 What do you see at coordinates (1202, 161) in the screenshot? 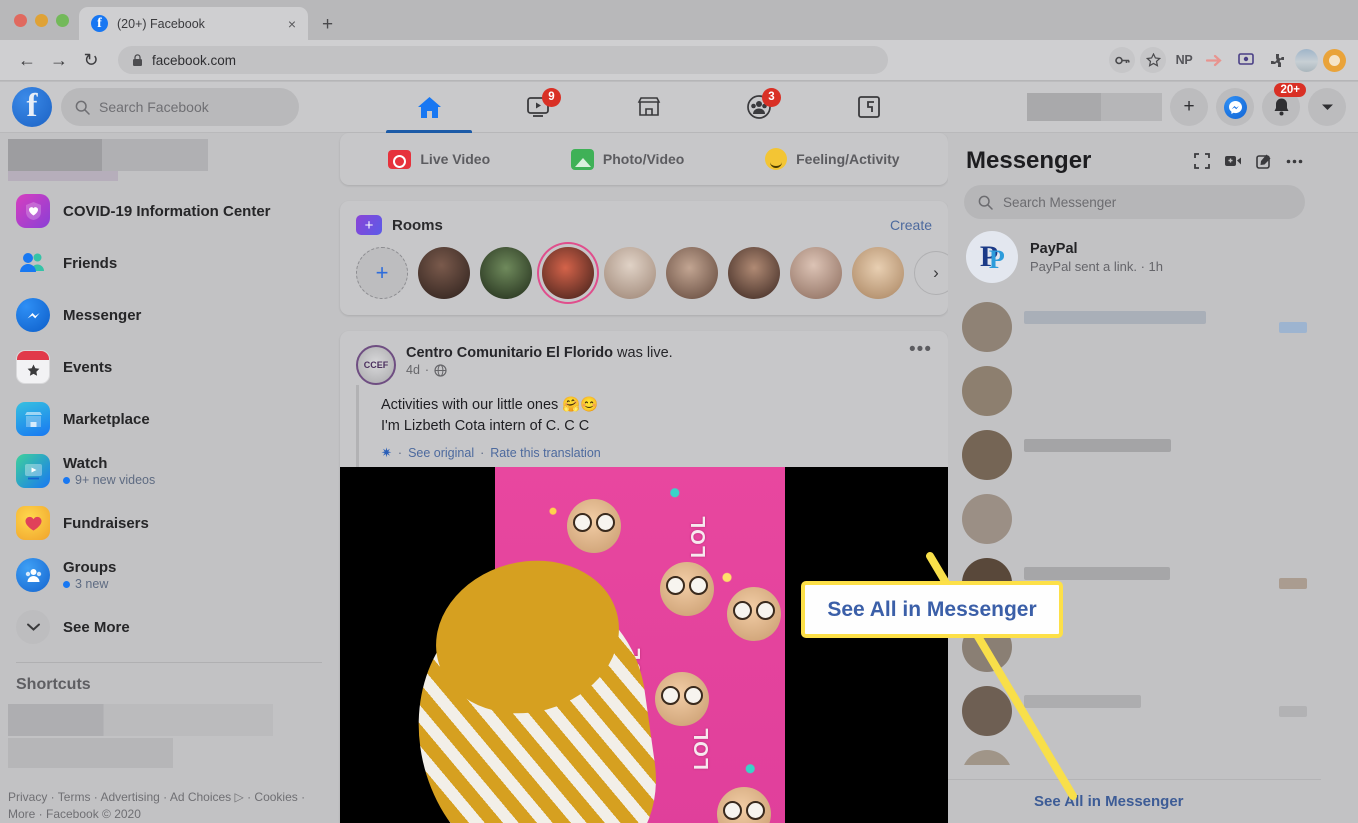
I see `expand-fullscreen-icon` at bounding box center [1202, 161].